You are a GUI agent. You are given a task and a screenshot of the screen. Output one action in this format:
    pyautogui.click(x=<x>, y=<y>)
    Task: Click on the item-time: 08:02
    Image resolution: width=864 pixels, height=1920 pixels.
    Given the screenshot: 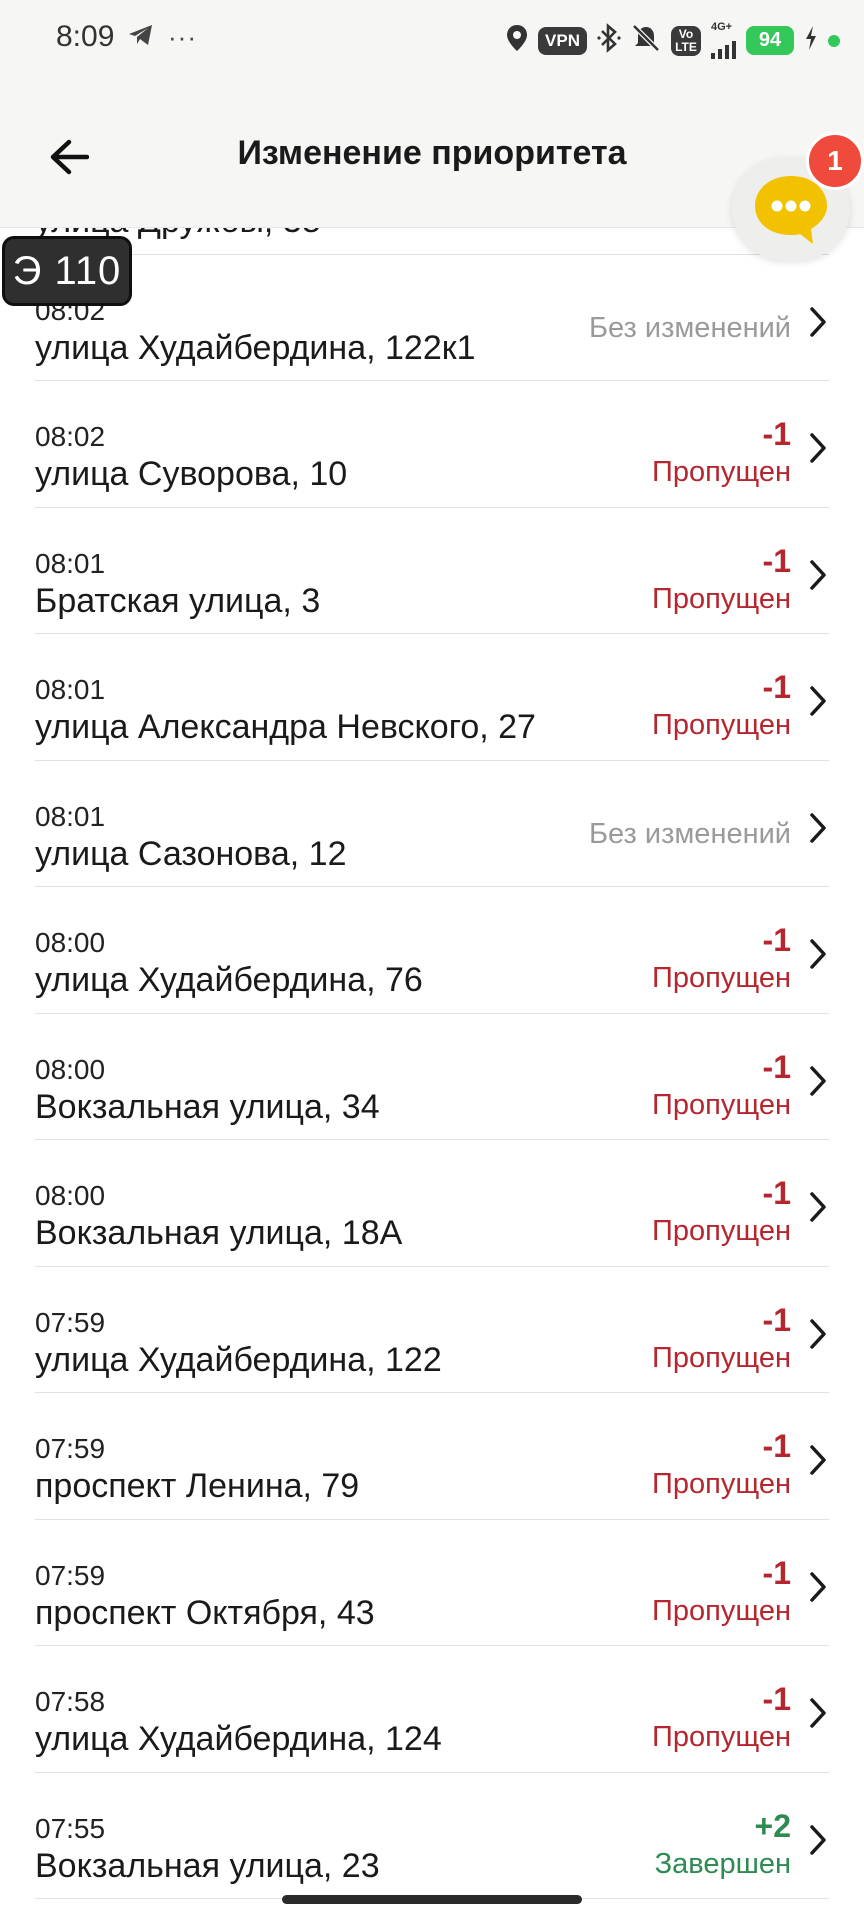 What is the action you would take?
    pyautogui.click(x=70, y=436)
    